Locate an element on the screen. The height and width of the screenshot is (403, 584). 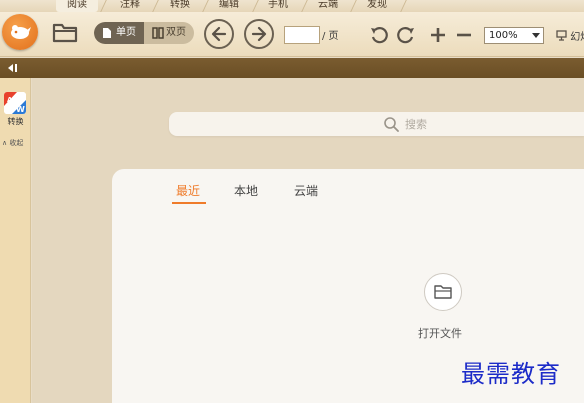
double-page-icon is located at coordinates (158, 33).